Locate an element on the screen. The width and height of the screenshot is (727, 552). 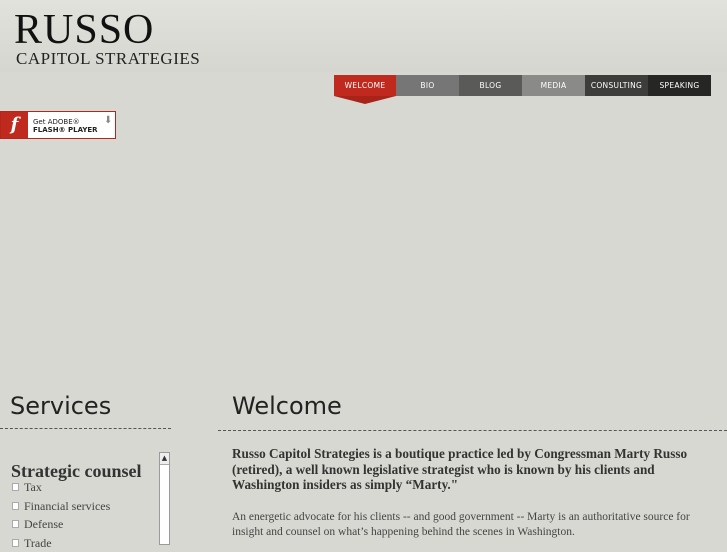
nav-media: MEDIA is located at coordinates (553, 85).